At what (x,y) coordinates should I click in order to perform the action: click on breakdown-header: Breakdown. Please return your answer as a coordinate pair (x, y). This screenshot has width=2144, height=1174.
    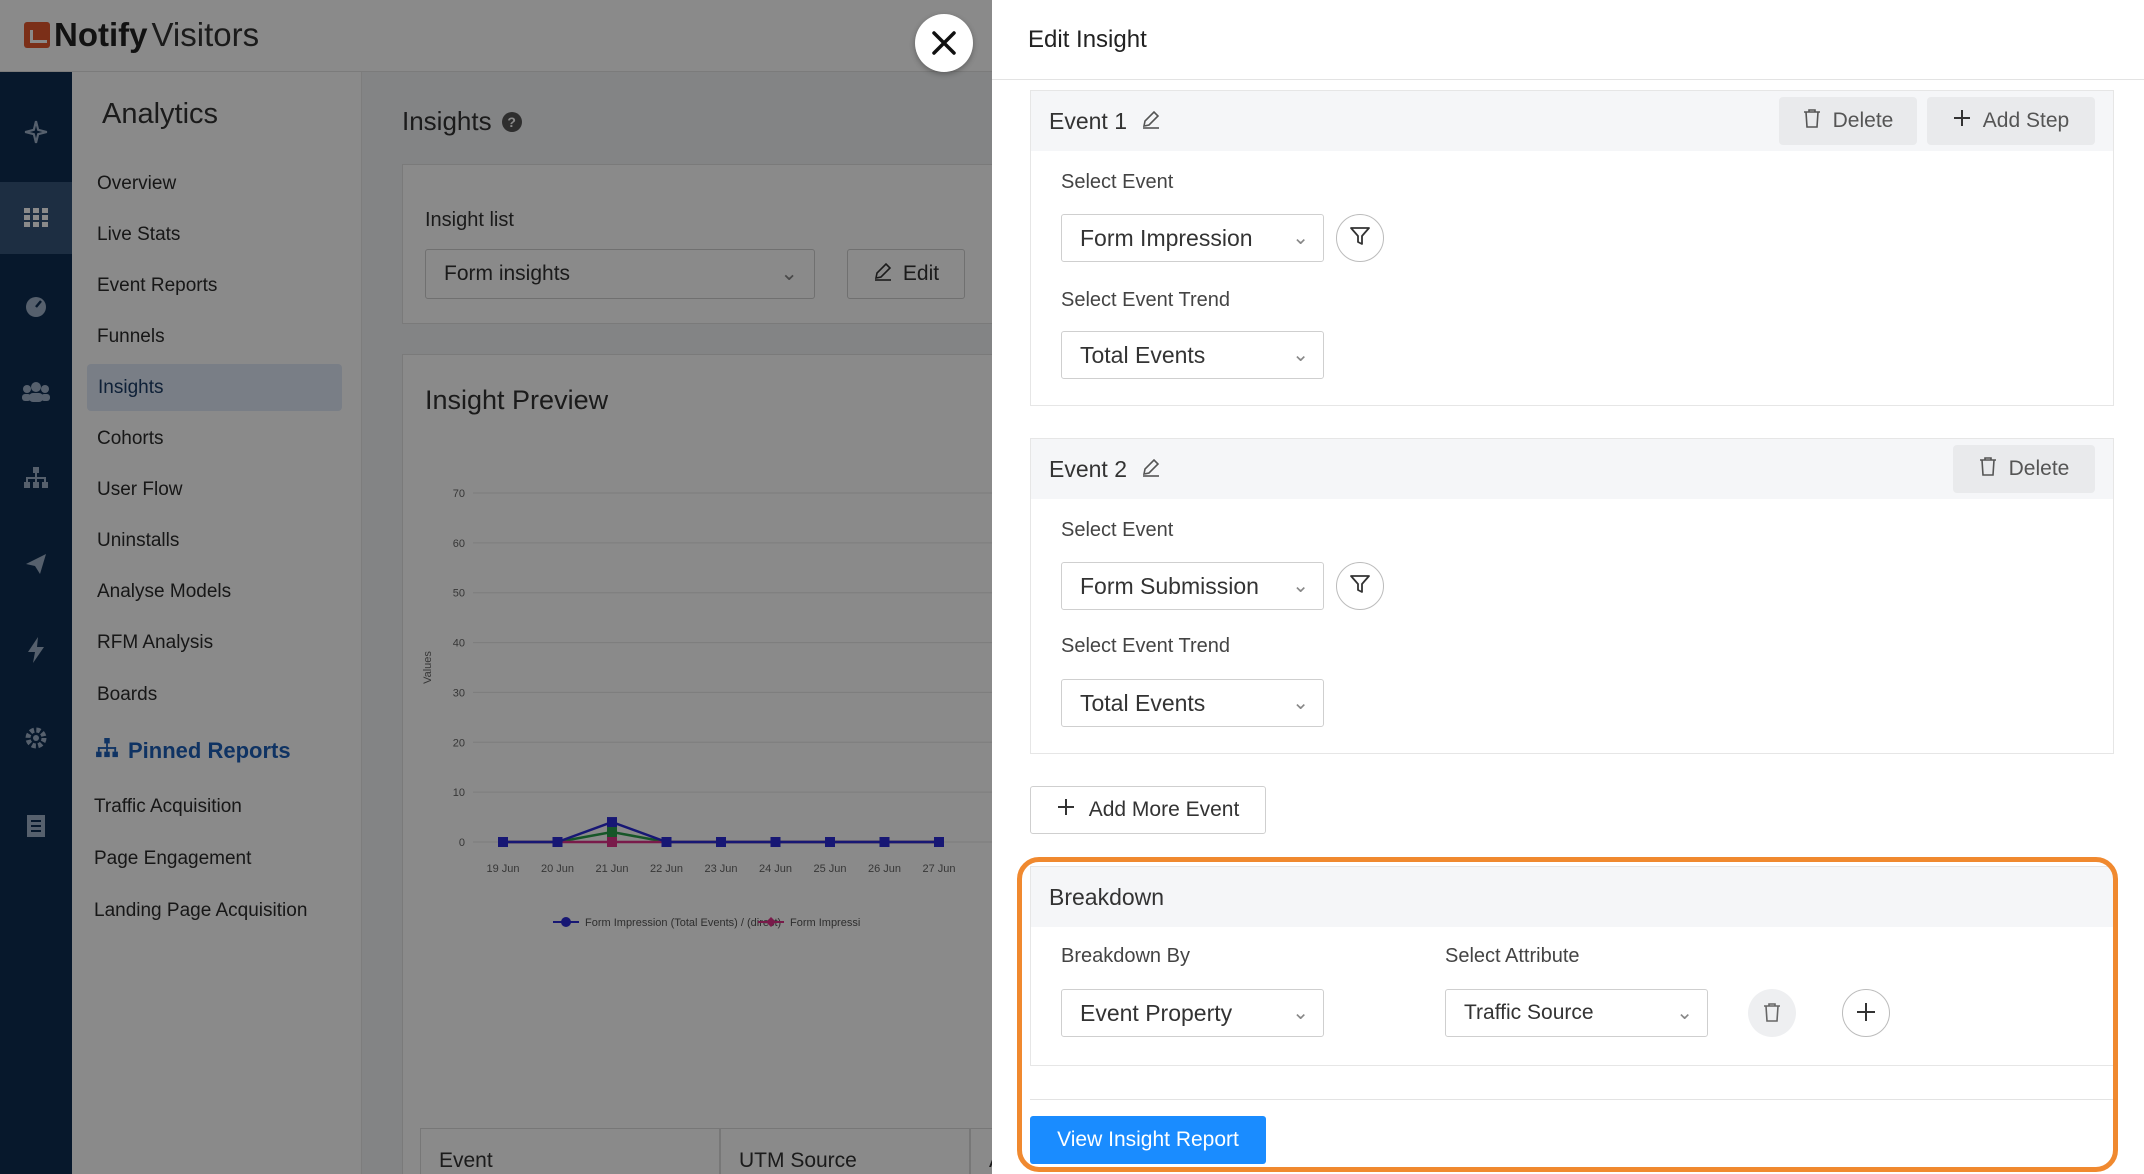
    Looking at the image, I should click on (1572, 897).